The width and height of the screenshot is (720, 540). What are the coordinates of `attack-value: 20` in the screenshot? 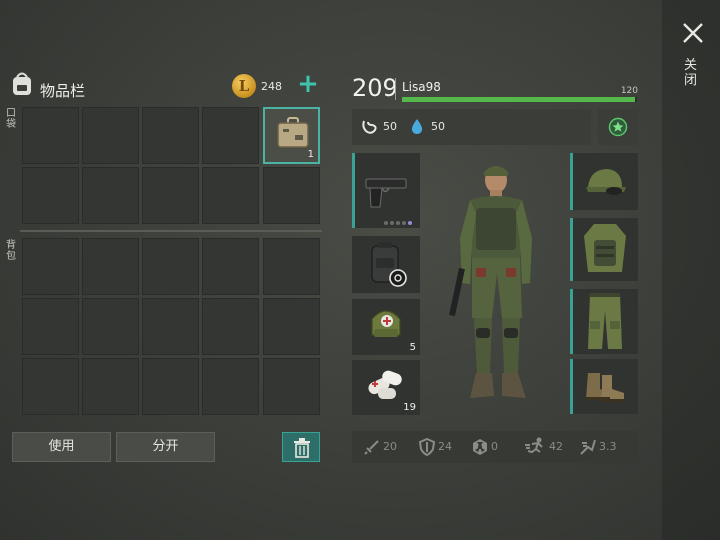 It's located at (390, 446).